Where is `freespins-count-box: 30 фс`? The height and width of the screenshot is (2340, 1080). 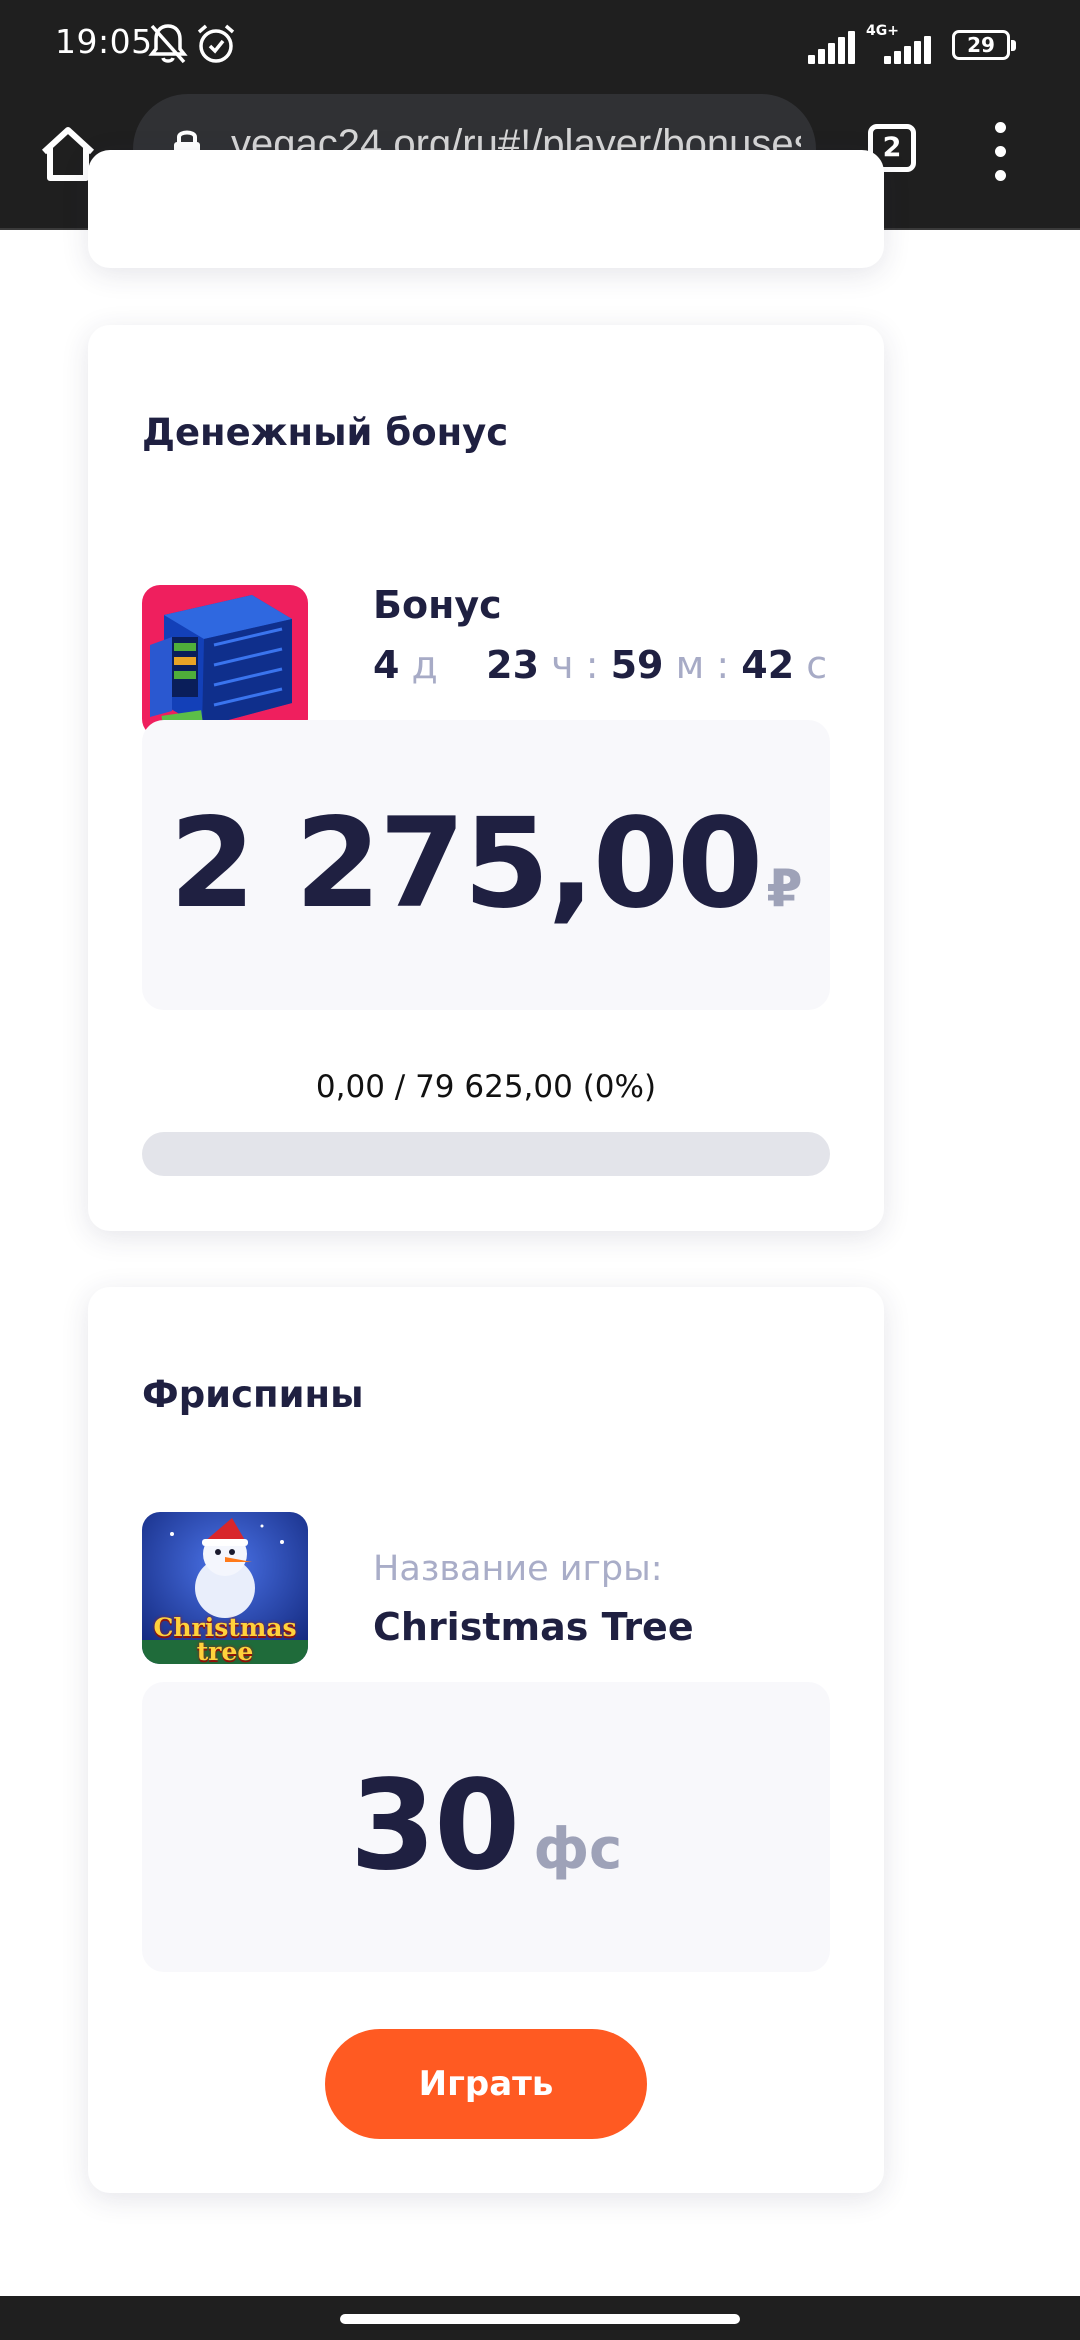
freespins-count-box: 30 фс is located at coordinates (486, 1827).